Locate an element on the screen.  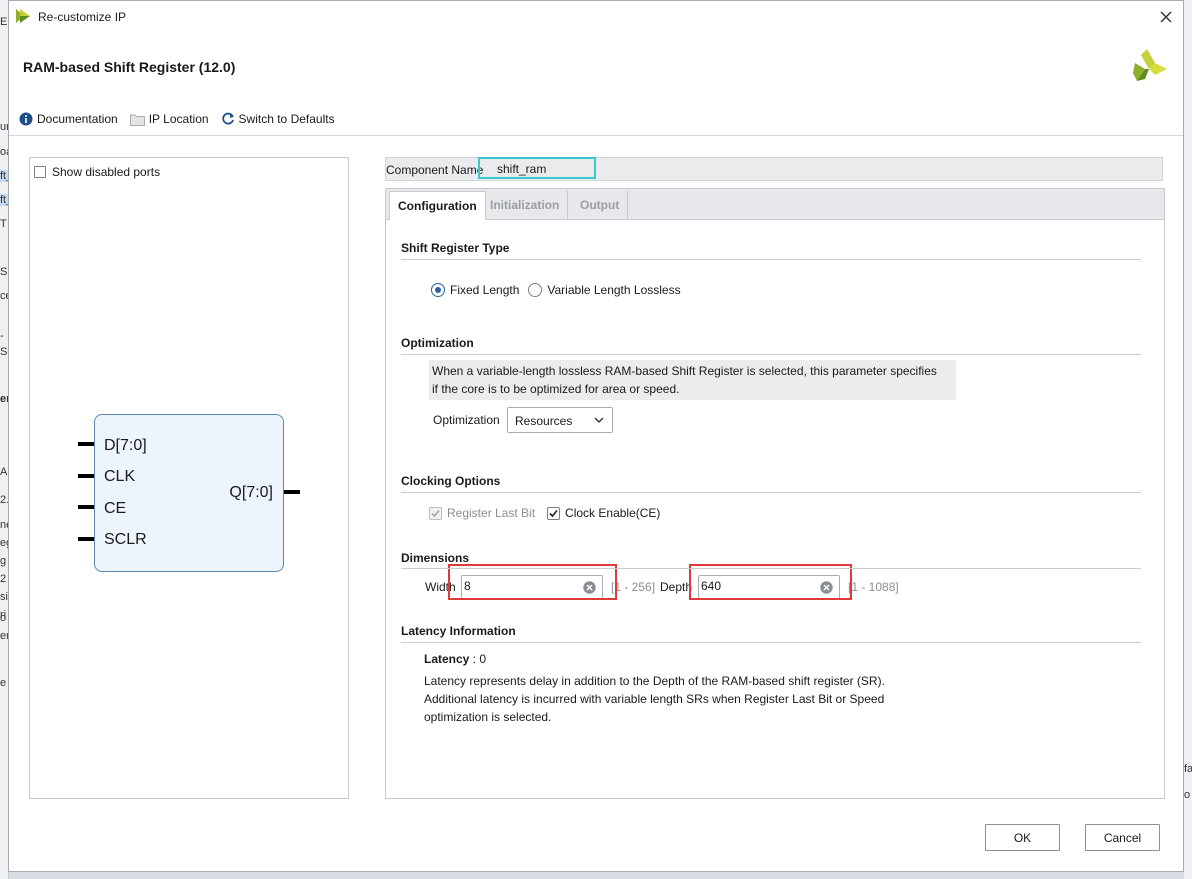
depth-field is located at coordinates (769, 587).